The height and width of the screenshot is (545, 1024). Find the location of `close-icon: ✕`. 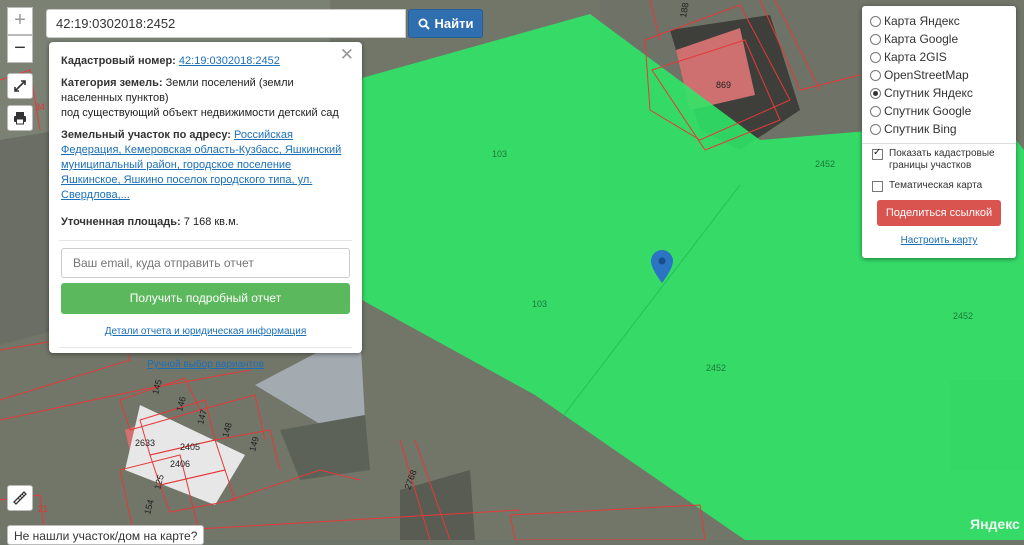

close-icon: ✕ is located at coordinates (347, 54).